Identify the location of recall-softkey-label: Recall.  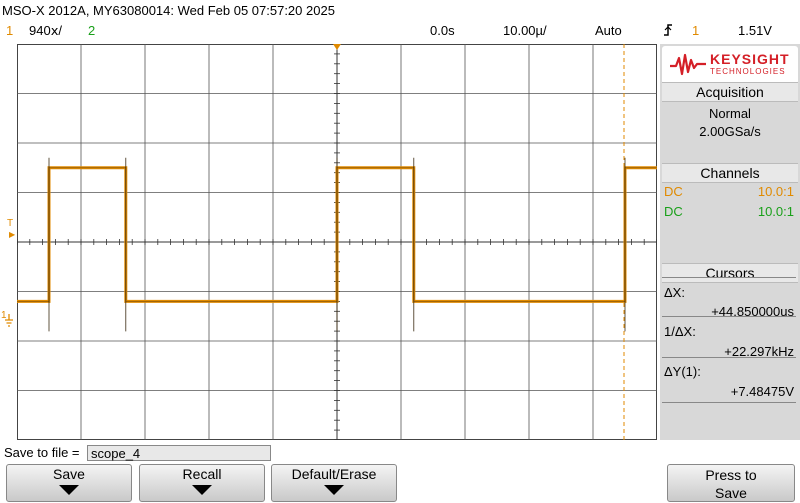
(202, 474).